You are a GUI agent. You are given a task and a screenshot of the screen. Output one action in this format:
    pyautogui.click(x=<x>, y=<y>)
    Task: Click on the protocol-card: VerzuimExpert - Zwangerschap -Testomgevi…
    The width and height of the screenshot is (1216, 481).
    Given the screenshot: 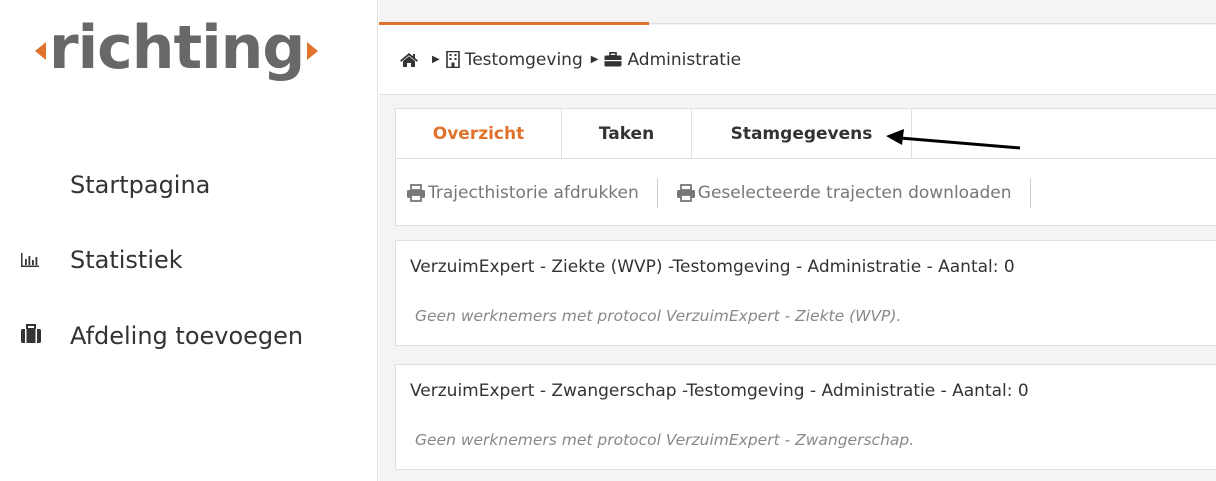 What is the action you would take?
    pyautogui.click(x=805, y=417)
    